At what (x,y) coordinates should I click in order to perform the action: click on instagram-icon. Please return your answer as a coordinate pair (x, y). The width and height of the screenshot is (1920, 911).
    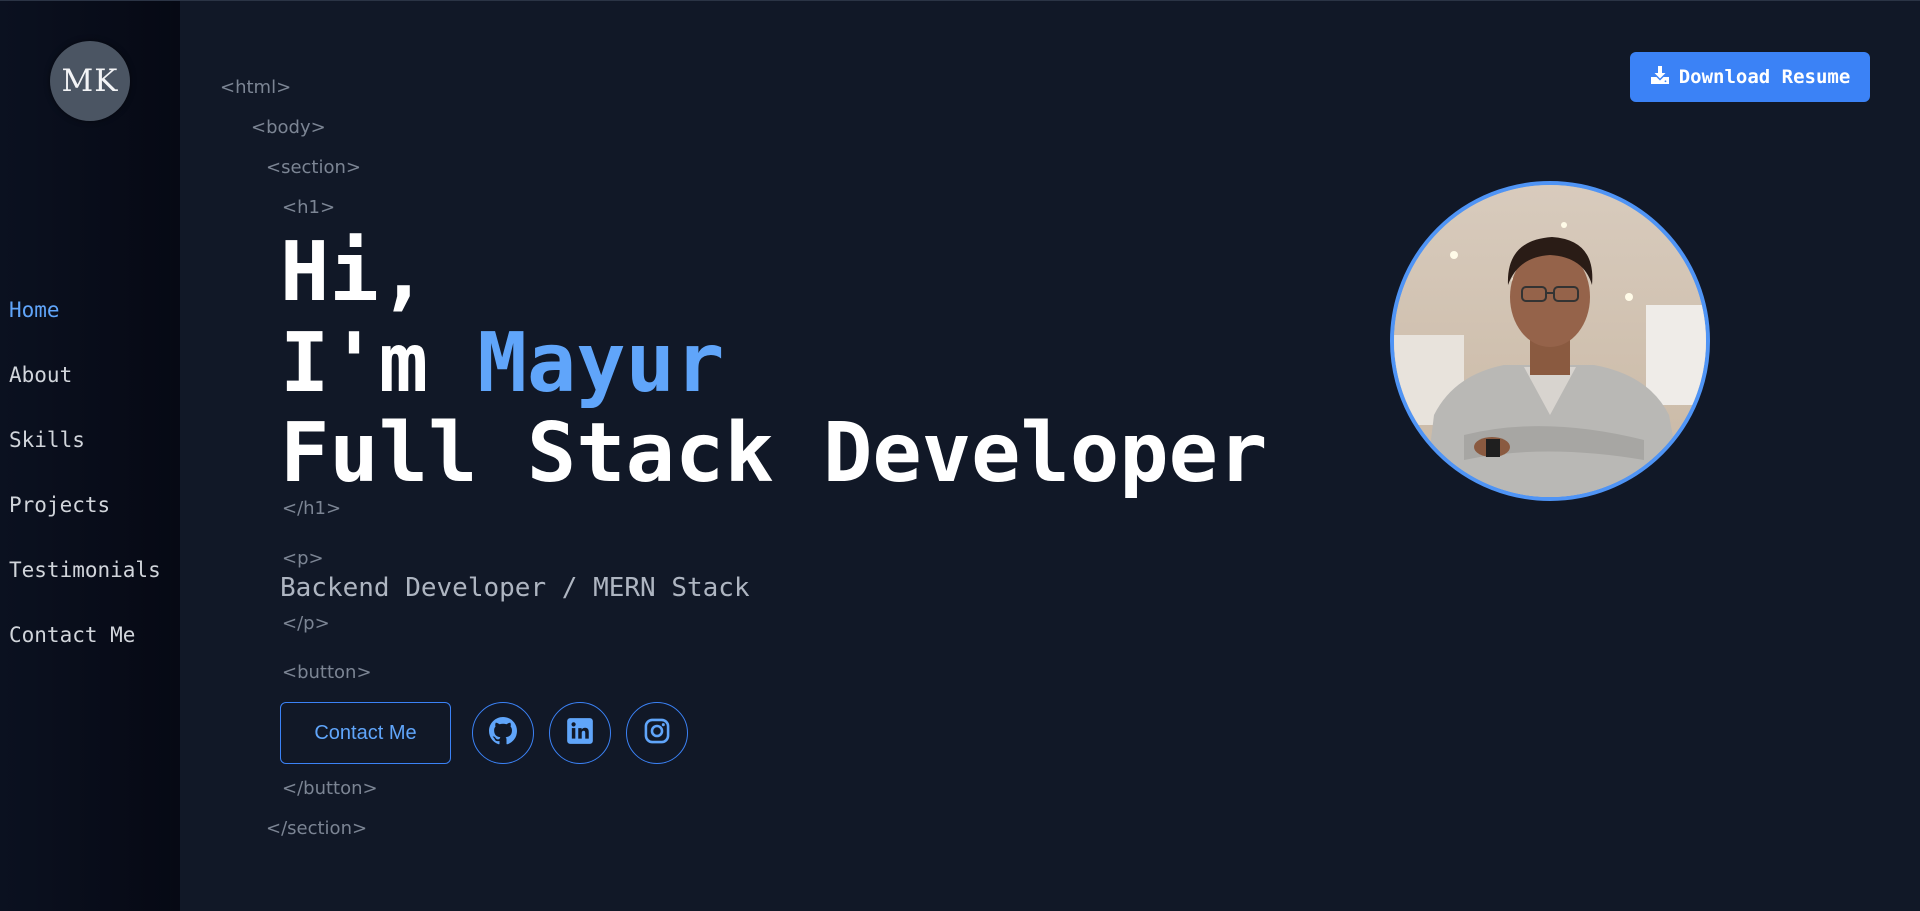
    Looking at the image, I should click on (657, 733).